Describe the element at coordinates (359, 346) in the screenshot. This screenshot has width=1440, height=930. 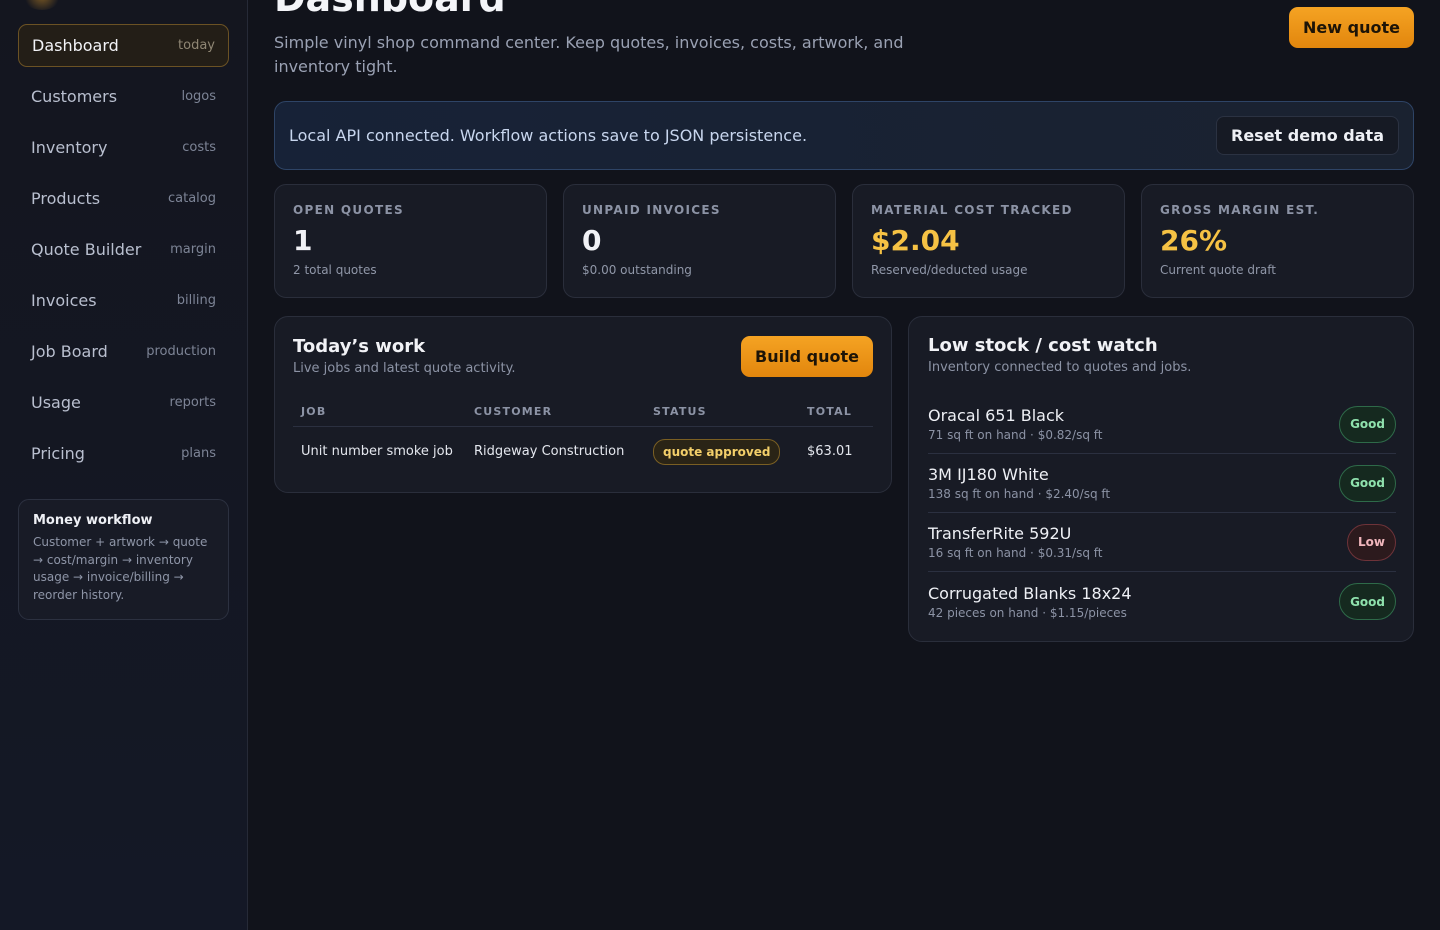
I see `card-title: Today’s work` at that location.